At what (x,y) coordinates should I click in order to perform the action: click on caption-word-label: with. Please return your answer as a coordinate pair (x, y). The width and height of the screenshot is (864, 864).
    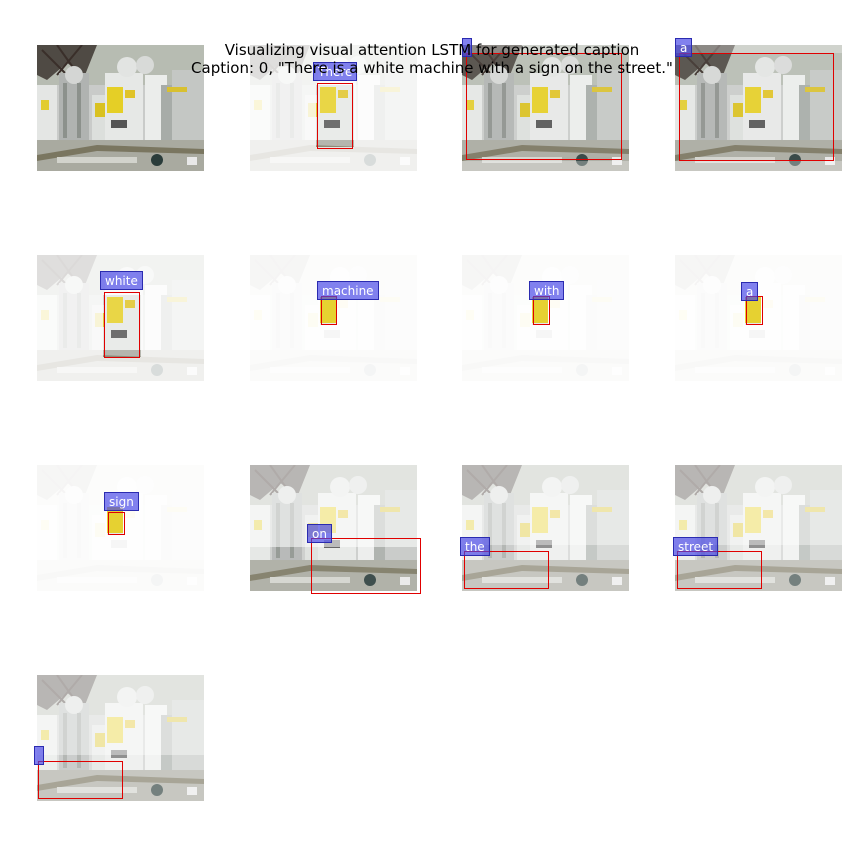
    Looking at the image, I should click on (547, 290).